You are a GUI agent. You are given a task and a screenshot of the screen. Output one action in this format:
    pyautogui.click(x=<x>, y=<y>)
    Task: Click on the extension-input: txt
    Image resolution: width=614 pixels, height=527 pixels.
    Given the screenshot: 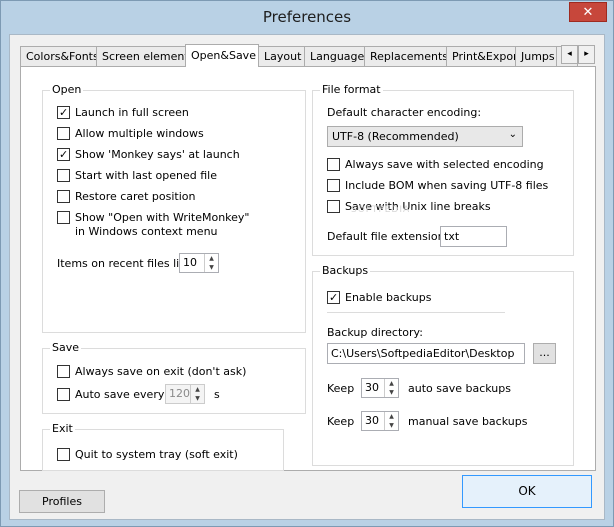 What is the action you would take?
    pyautogui.click(x=473, y=236)
    